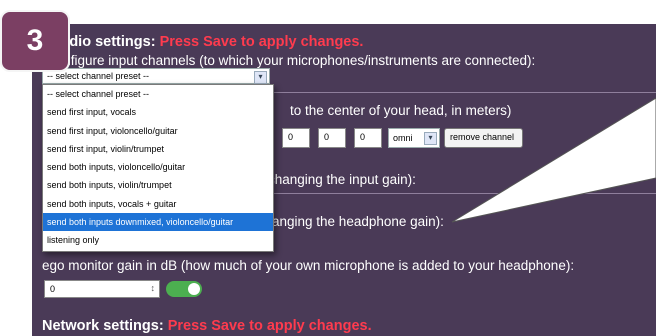 This screenshot has width=656, height=336. I want to click on preset-option: send both inputs, violoncello/guitar, so click(158, 167).